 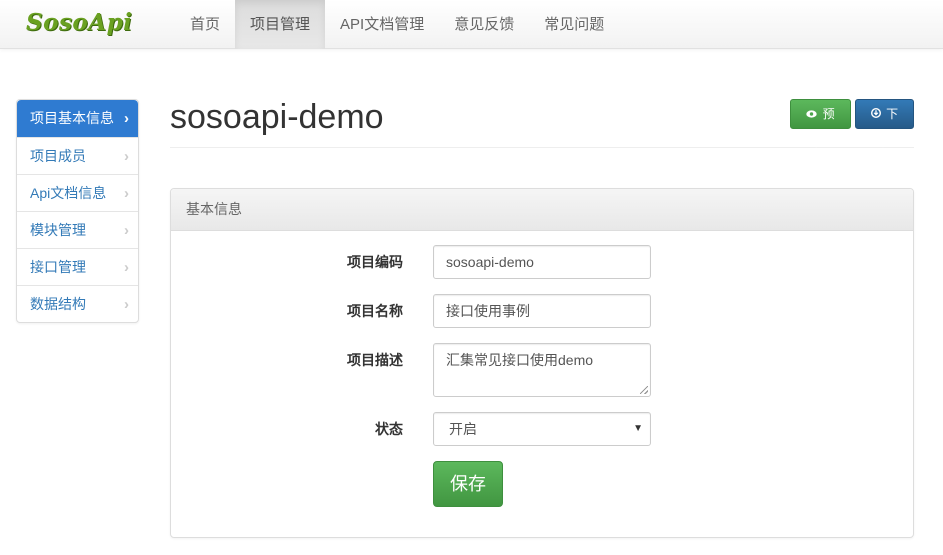 I want to click on nav-project-management: 项目管理, so click(x=280, y=24).